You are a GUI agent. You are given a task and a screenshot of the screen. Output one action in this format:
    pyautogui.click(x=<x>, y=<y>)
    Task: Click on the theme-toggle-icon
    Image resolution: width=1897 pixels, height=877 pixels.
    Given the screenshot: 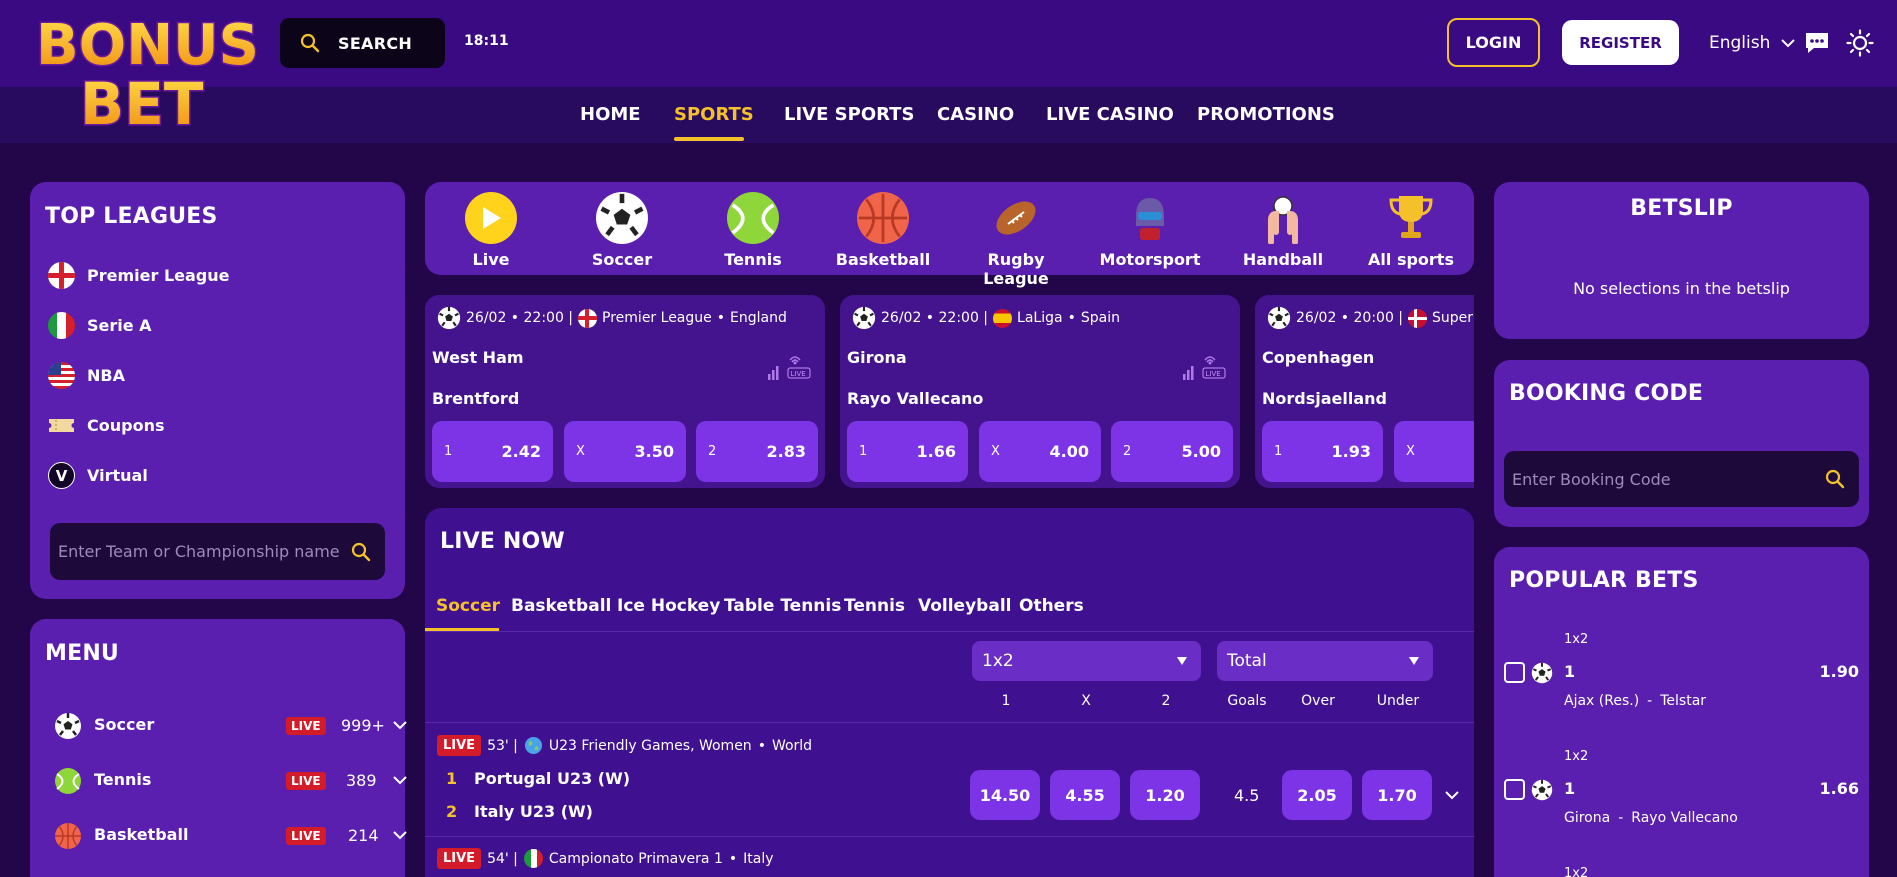 What is the action you would take?
    pyautogui.click(x=1860, y=45)
    